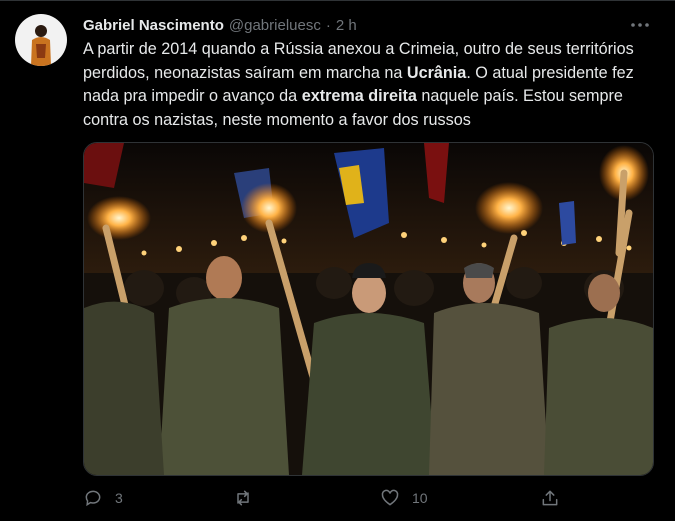 The image size is (675, 521). Describe the element at coordinates (346, 25) in the screenshot. I see `timestamp: 2 h` at that location.